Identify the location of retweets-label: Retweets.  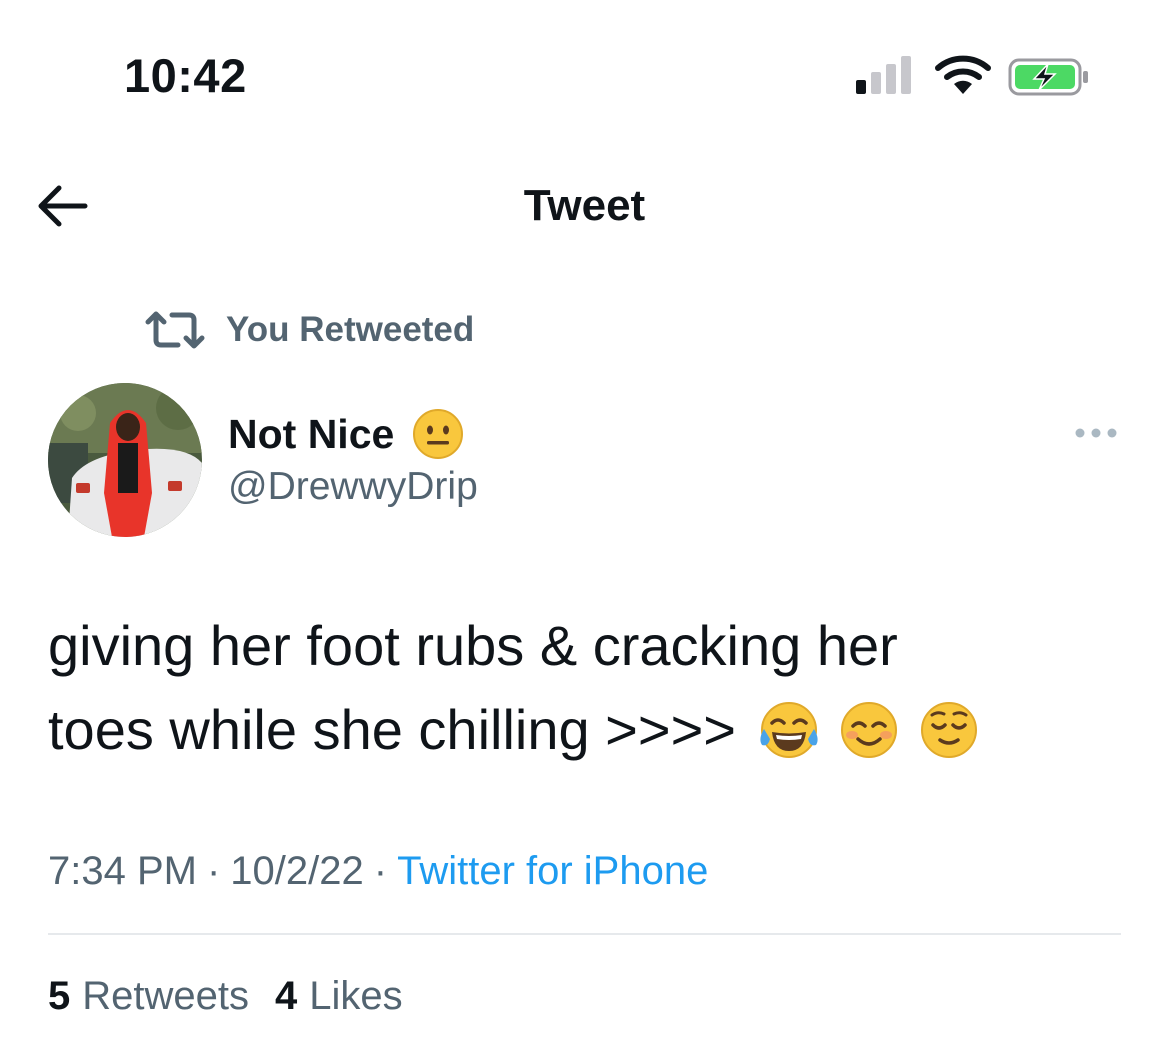
(165, 996).